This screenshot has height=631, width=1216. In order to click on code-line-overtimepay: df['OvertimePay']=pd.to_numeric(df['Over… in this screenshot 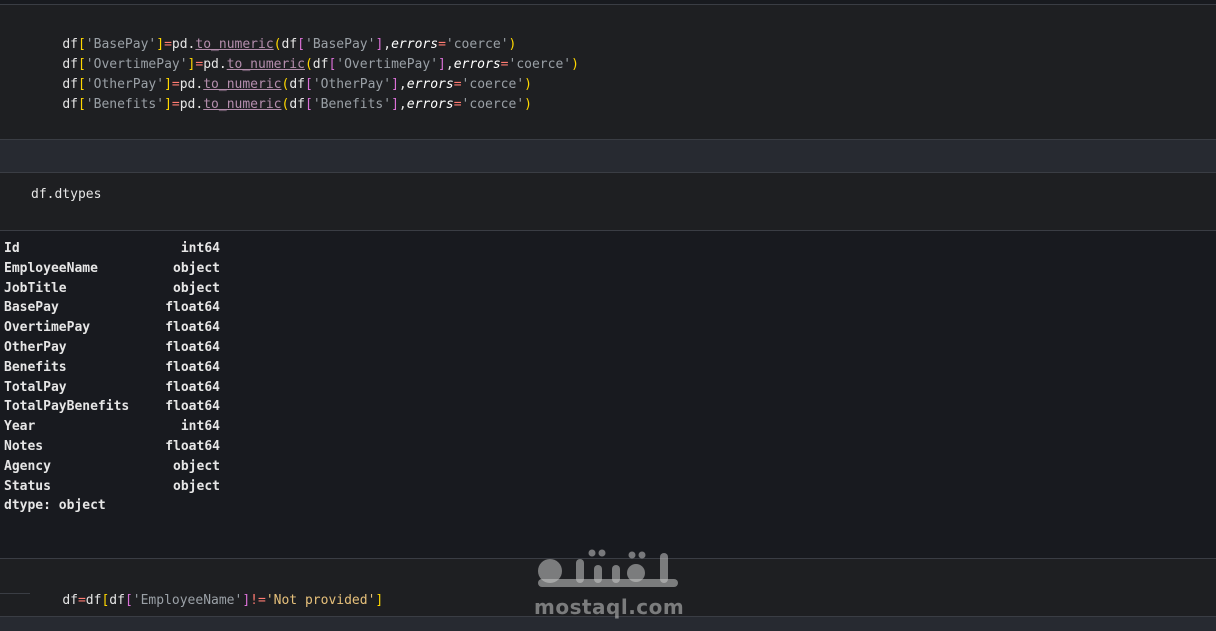, I will do `click(305, 53)`.